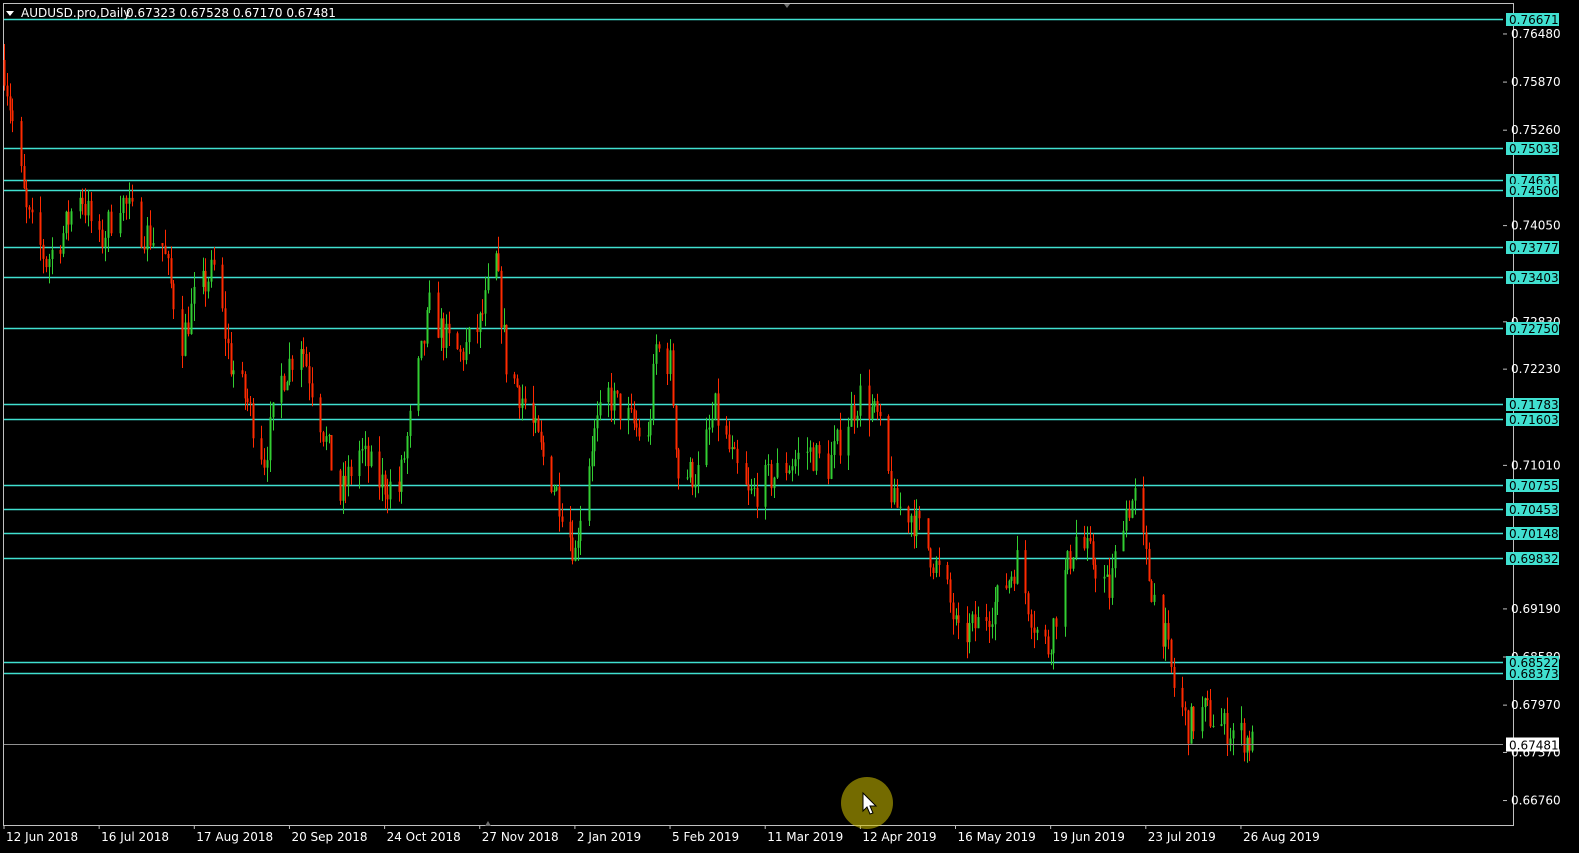 This screenshot has width=1579, height=853. I want to click on level-label: 0.75033, so click(1534, 149).